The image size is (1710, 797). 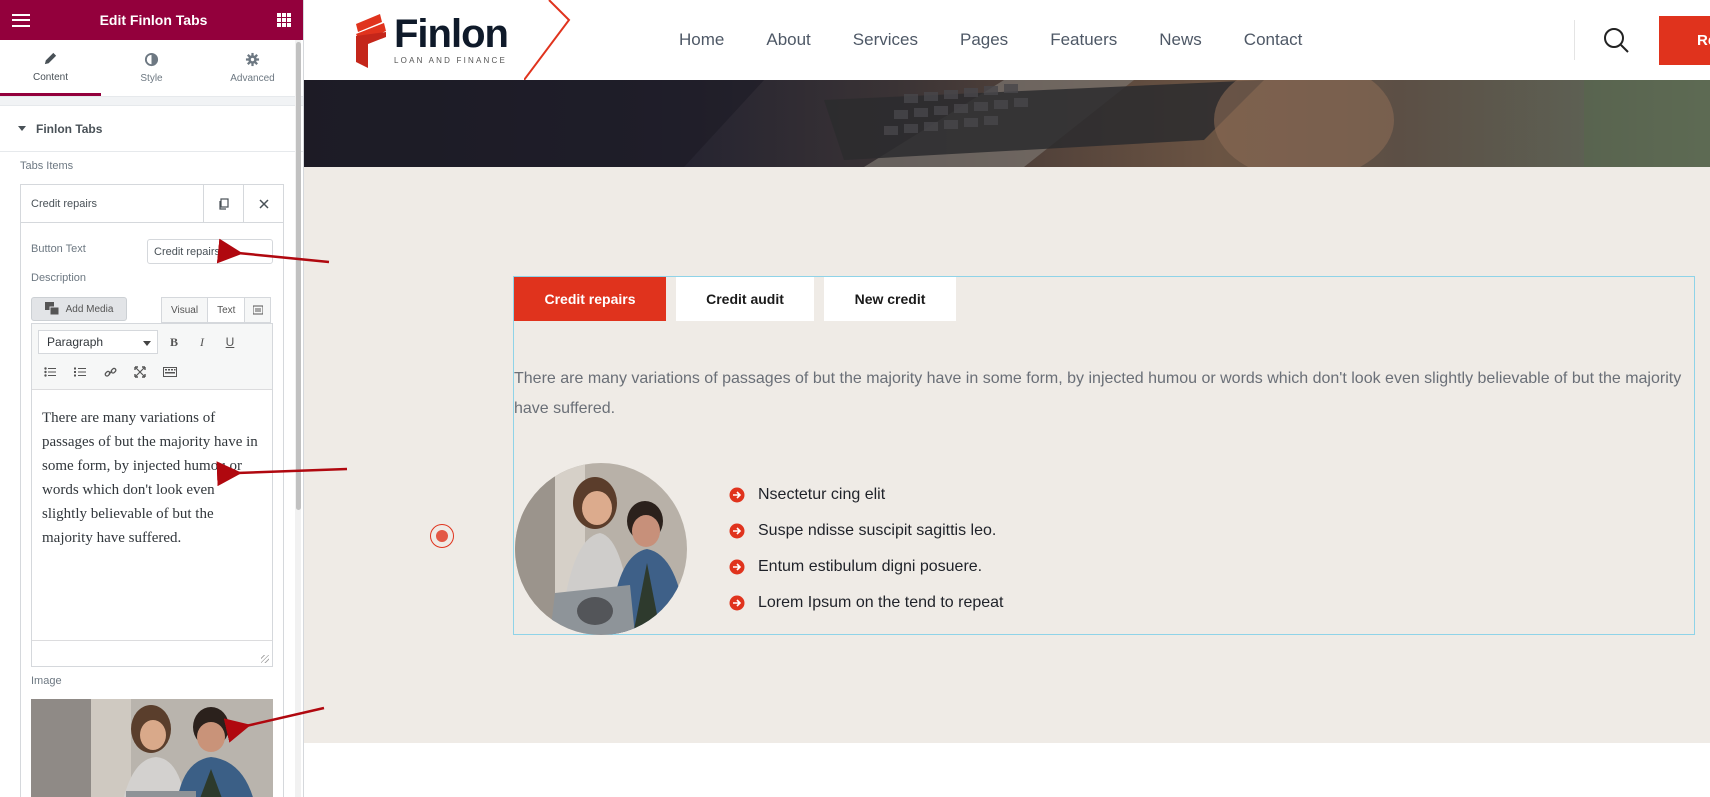 I want to click on toolbar-toggle-2-button, so click(x=170, y=372).